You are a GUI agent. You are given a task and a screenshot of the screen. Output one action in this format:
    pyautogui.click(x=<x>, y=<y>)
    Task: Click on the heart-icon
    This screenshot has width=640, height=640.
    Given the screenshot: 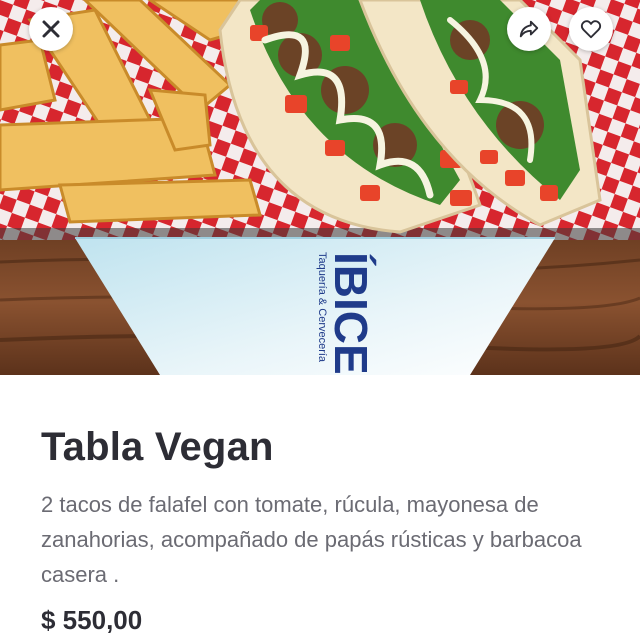 What is the action you would take?
    pyautogui.click(x=591, y=29)
    